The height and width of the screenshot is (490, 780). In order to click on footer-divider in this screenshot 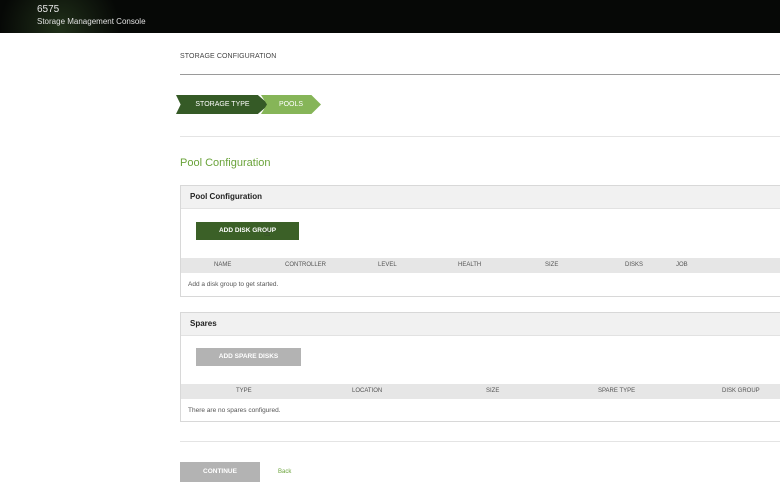, I will do `click(480, 441)`.